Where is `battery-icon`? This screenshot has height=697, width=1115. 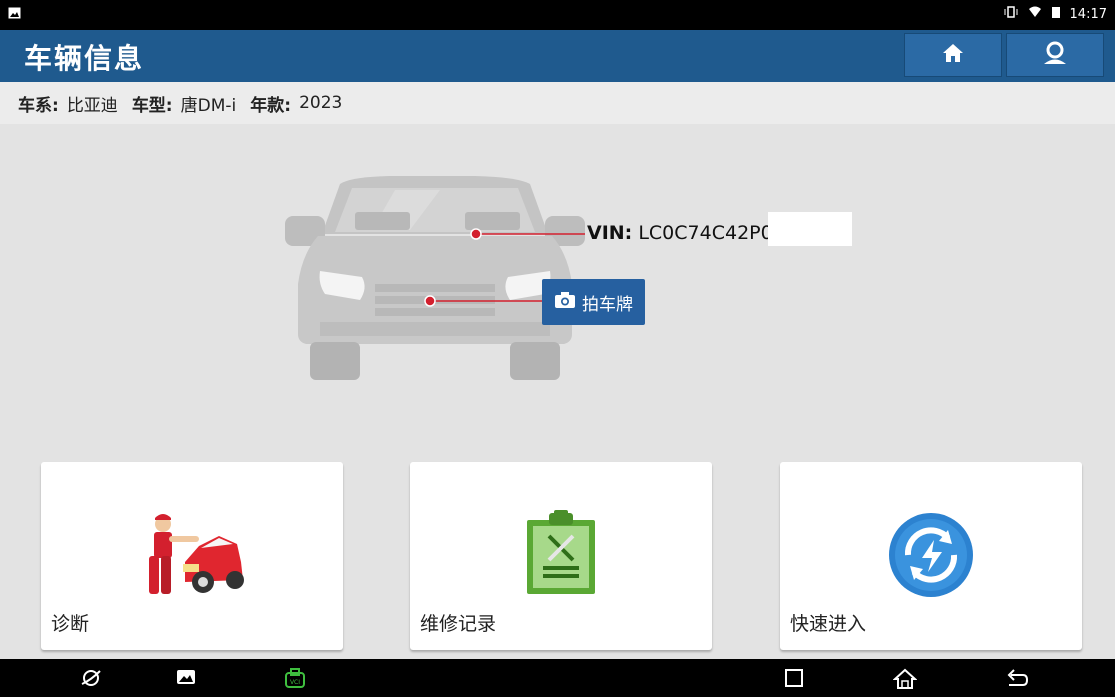 battery-icon is located at coordinates (1055, 14).